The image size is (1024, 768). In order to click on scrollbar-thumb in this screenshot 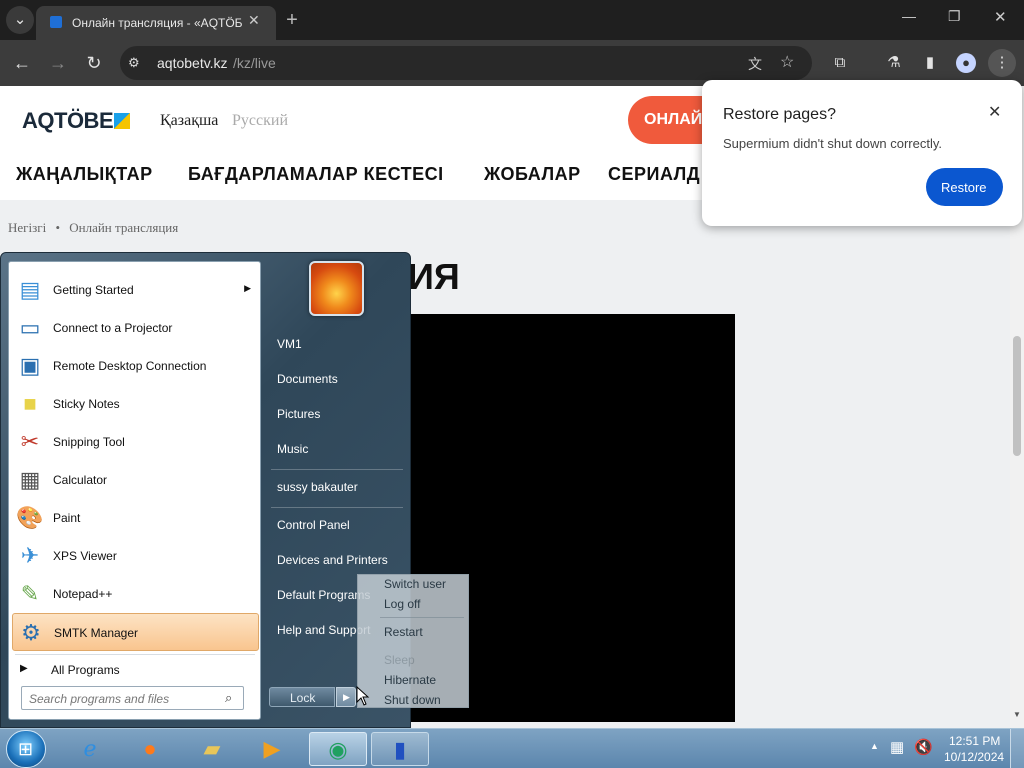, I will do `click(1017, 396)`.